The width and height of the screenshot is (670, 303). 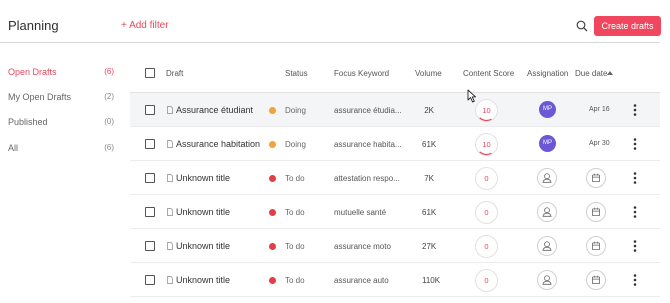 What do you see at coordinates (360, 212) in the screenshot?
I see `focus-keyword: mutuelle santé` at bounding box center [360, 212].